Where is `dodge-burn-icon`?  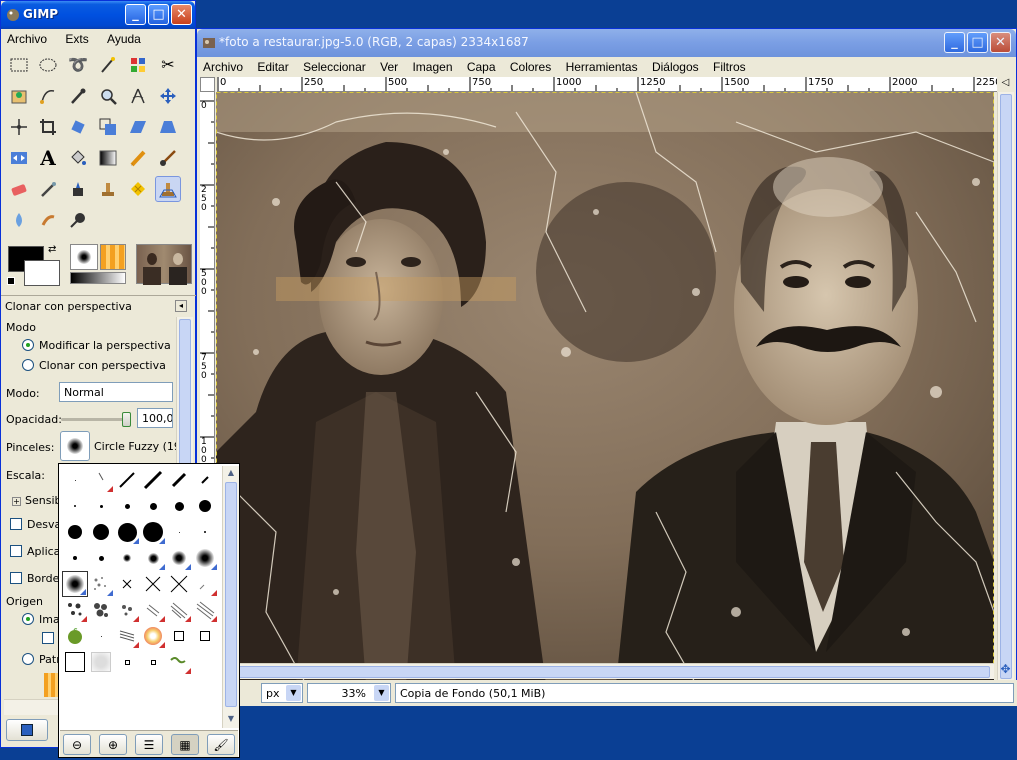 dodge-burn-icon is located at coordinates (78, 220).